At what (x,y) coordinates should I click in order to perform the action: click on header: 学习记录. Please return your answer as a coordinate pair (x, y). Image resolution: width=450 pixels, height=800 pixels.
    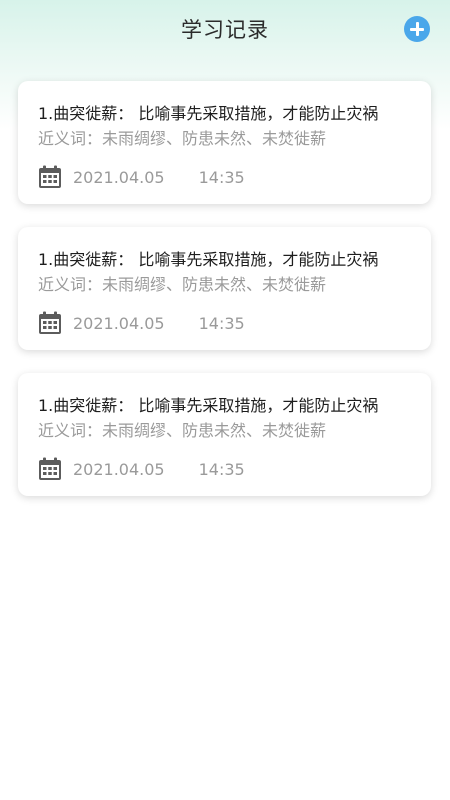
    Looking at the image, I should click on (225, 30).